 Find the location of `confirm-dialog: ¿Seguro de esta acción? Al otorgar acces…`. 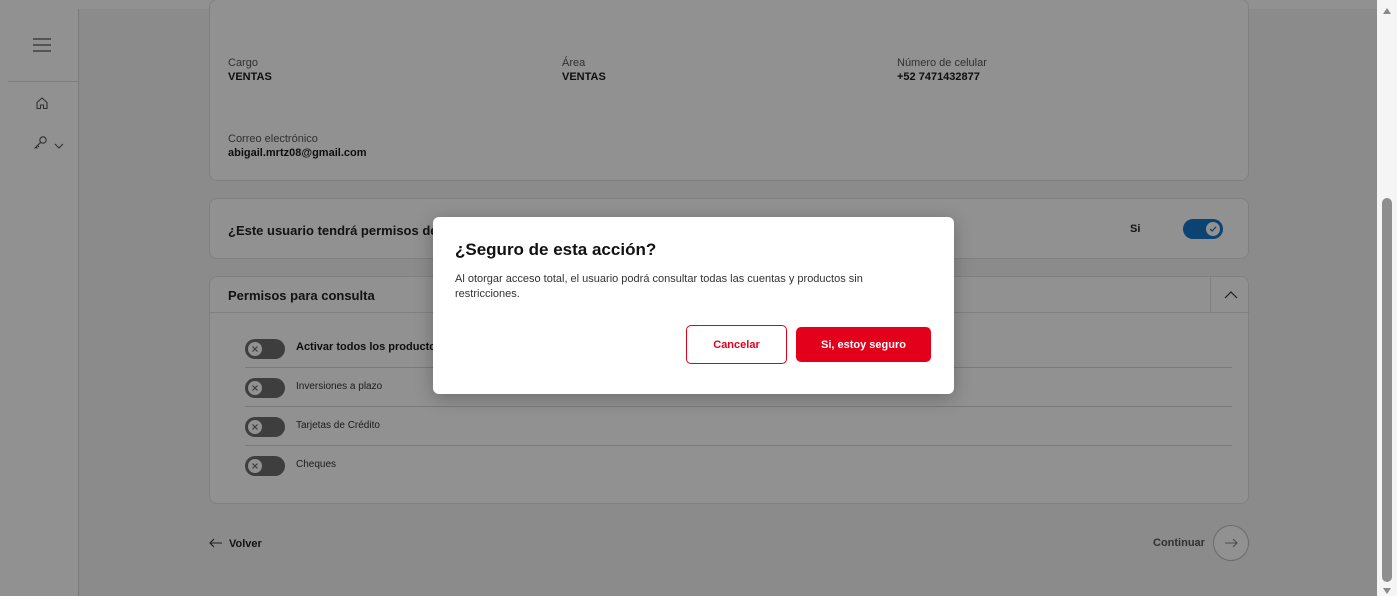

confirm-dialog: ¿Seguro de esta acción? Al otorgar acces… is located at coordinates (693, 305).